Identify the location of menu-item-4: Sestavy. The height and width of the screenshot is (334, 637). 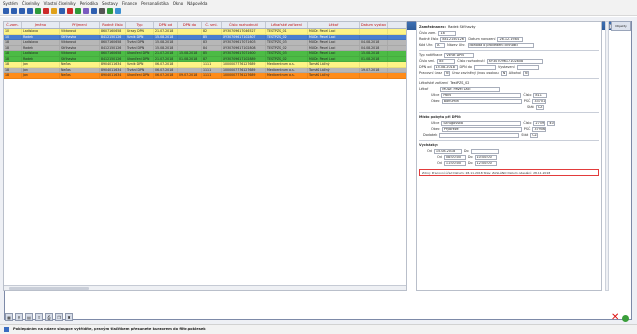
(110, 3).